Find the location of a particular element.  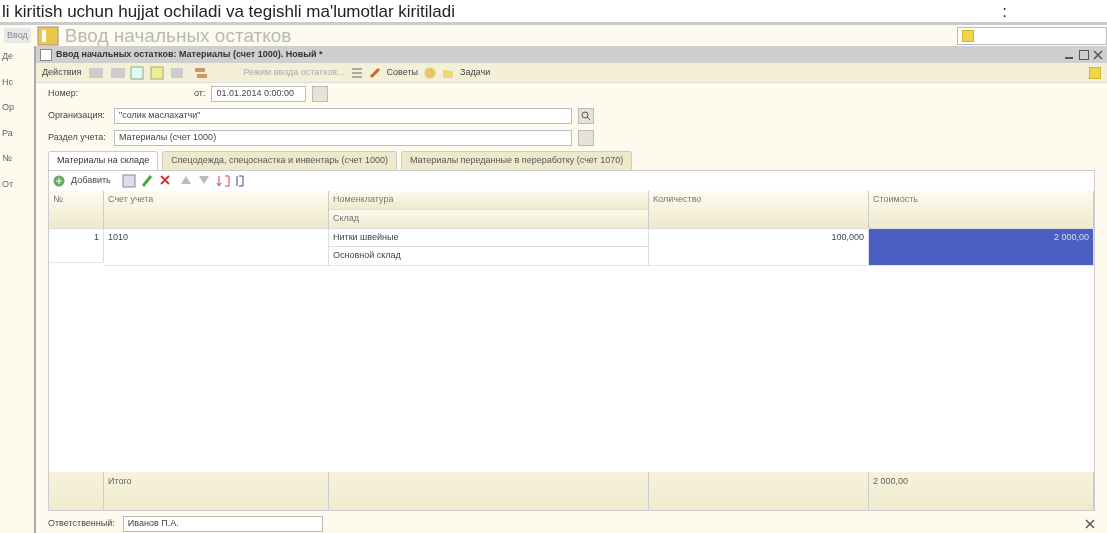

field-label: Номер: is located at coordinates (64, 94).